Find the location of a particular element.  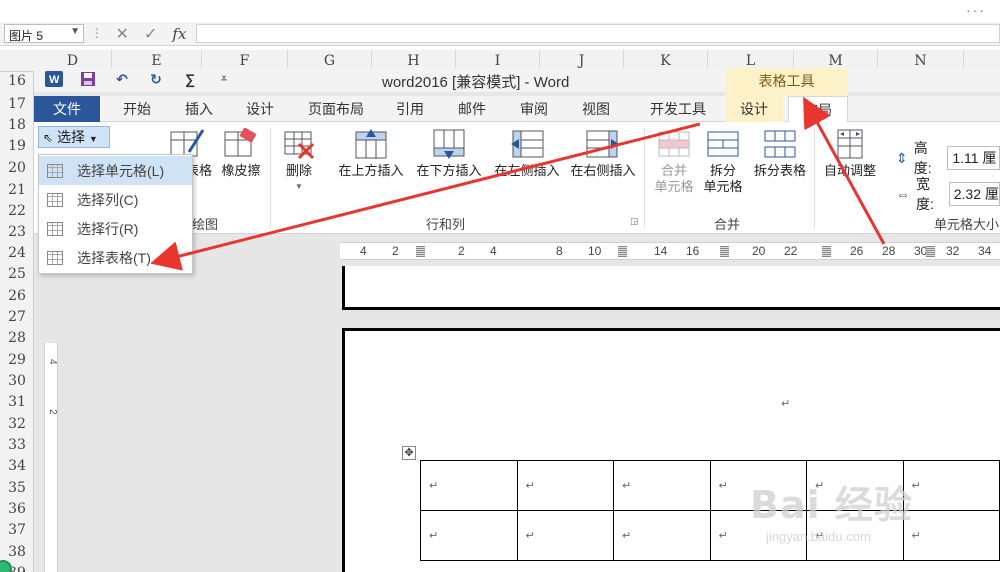

tab-developer: 开发工具 is located at coordinates (678, 109).